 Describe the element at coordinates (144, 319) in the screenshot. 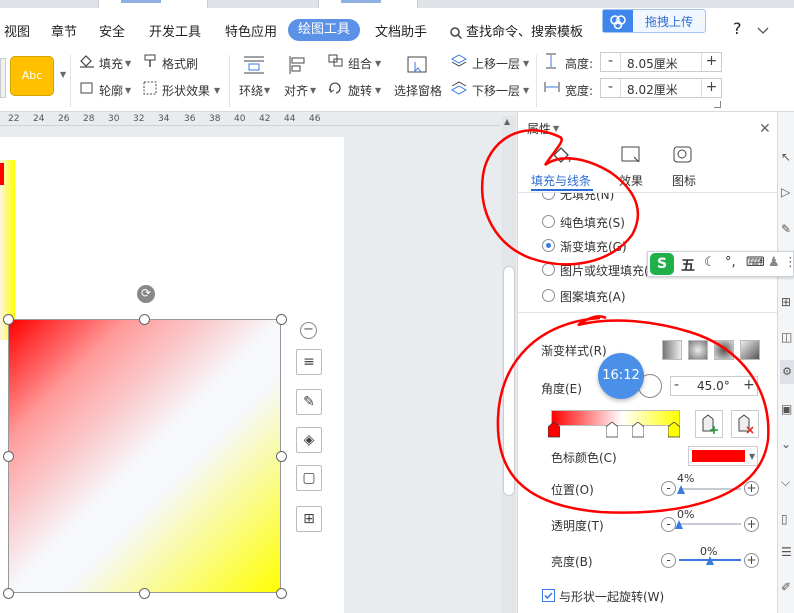

I see `resize-handle-top` at that location.